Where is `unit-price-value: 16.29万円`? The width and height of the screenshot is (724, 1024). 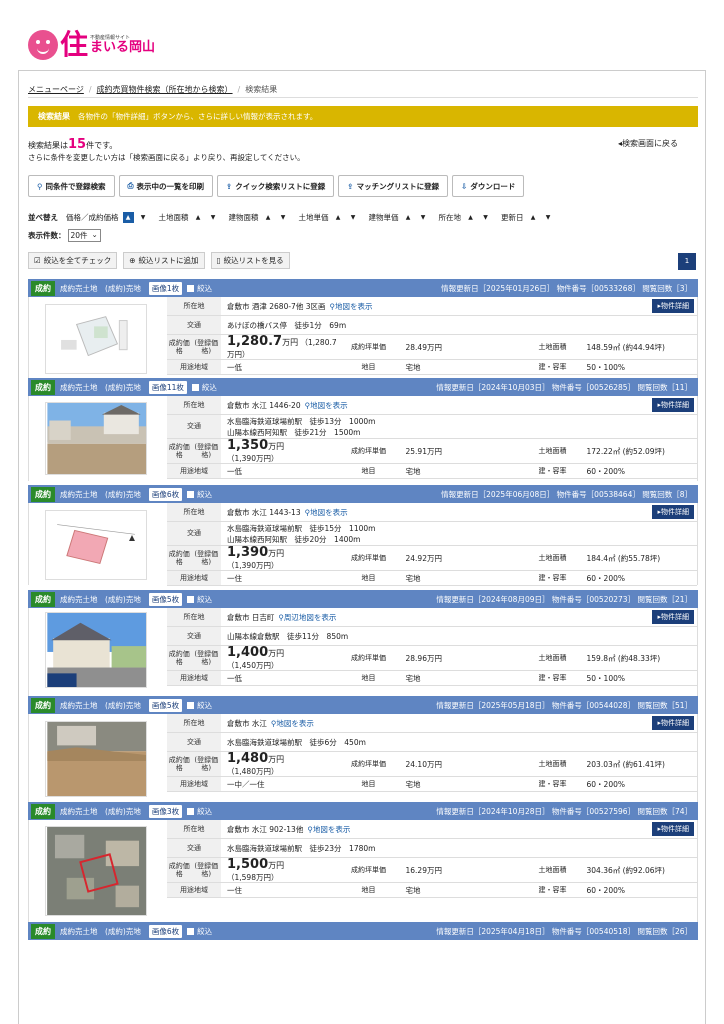 unit-price-value: 16.29万円 is located at coordinates (423, 870).